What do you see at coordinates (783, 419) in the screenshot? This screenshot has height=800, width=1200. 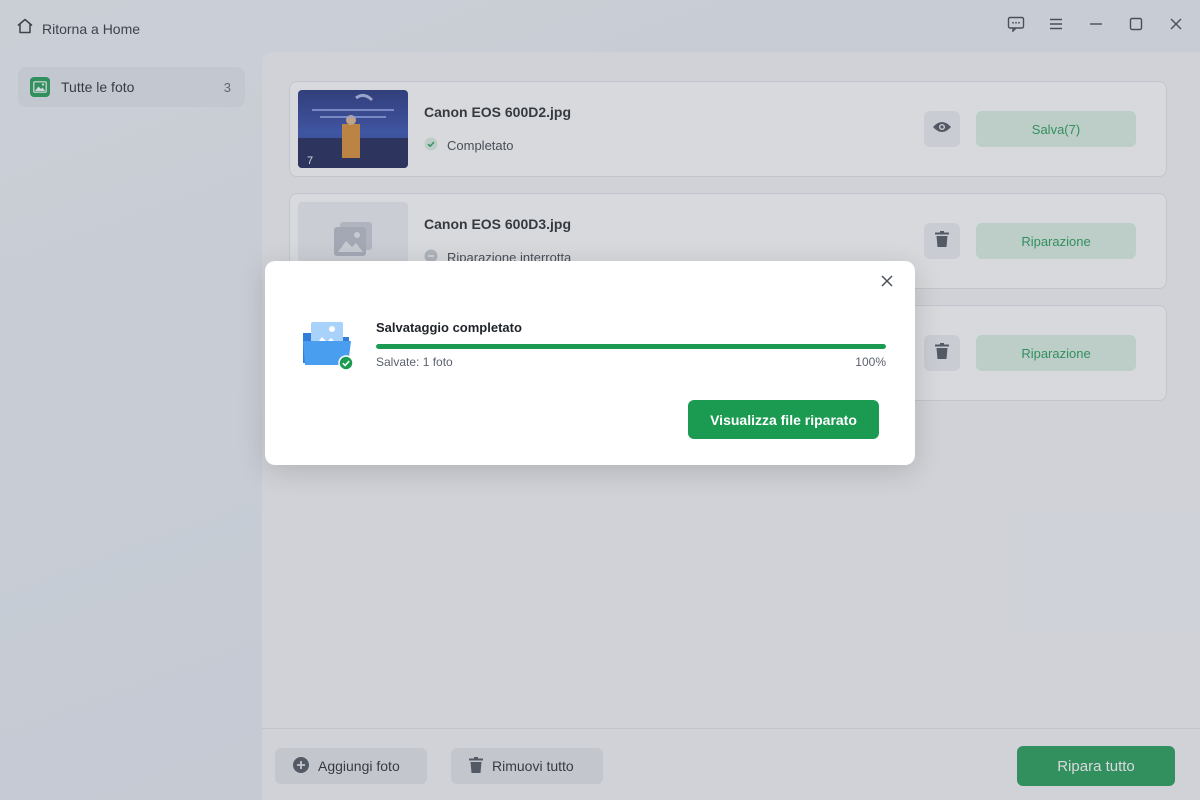 I see `view-repaired-file-button: Visualizza file riparato` at bounding box center [783, 419].